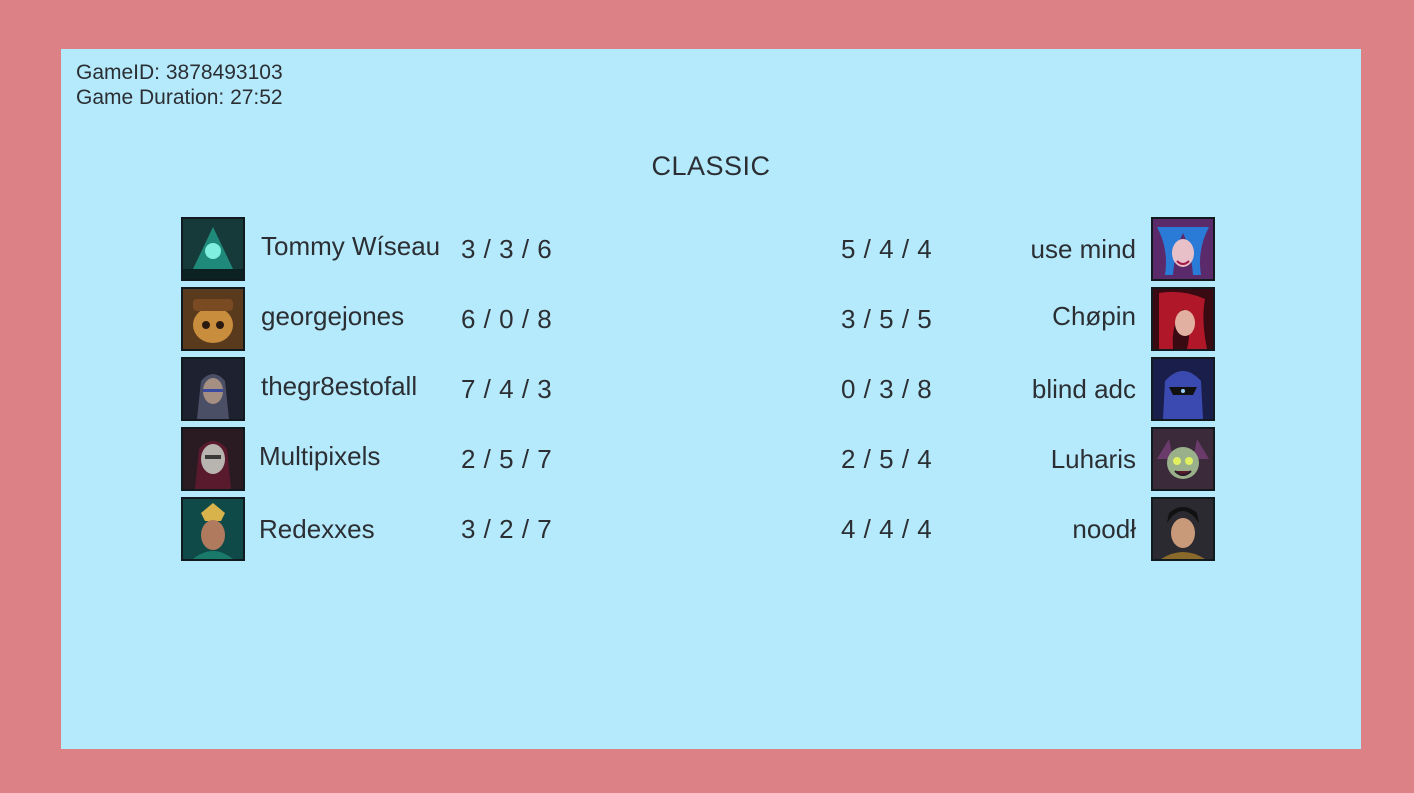 This screenshot has width=1414, height=793. Describe the element at coordinates (1083, 249) in the screenshot. I see `player-name: use mind` at that location.